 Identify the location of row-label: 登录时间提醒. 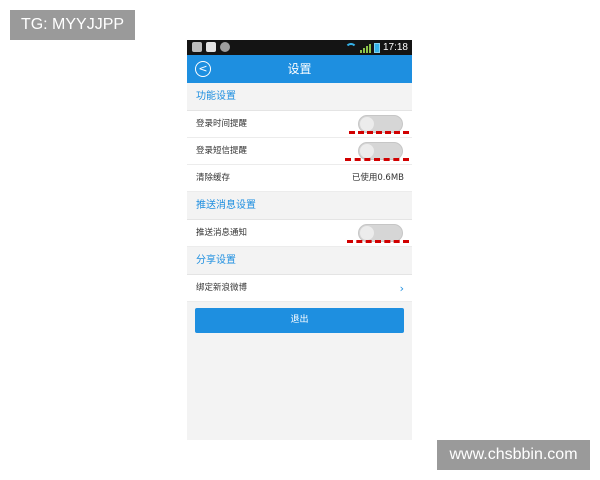
(222, 124).